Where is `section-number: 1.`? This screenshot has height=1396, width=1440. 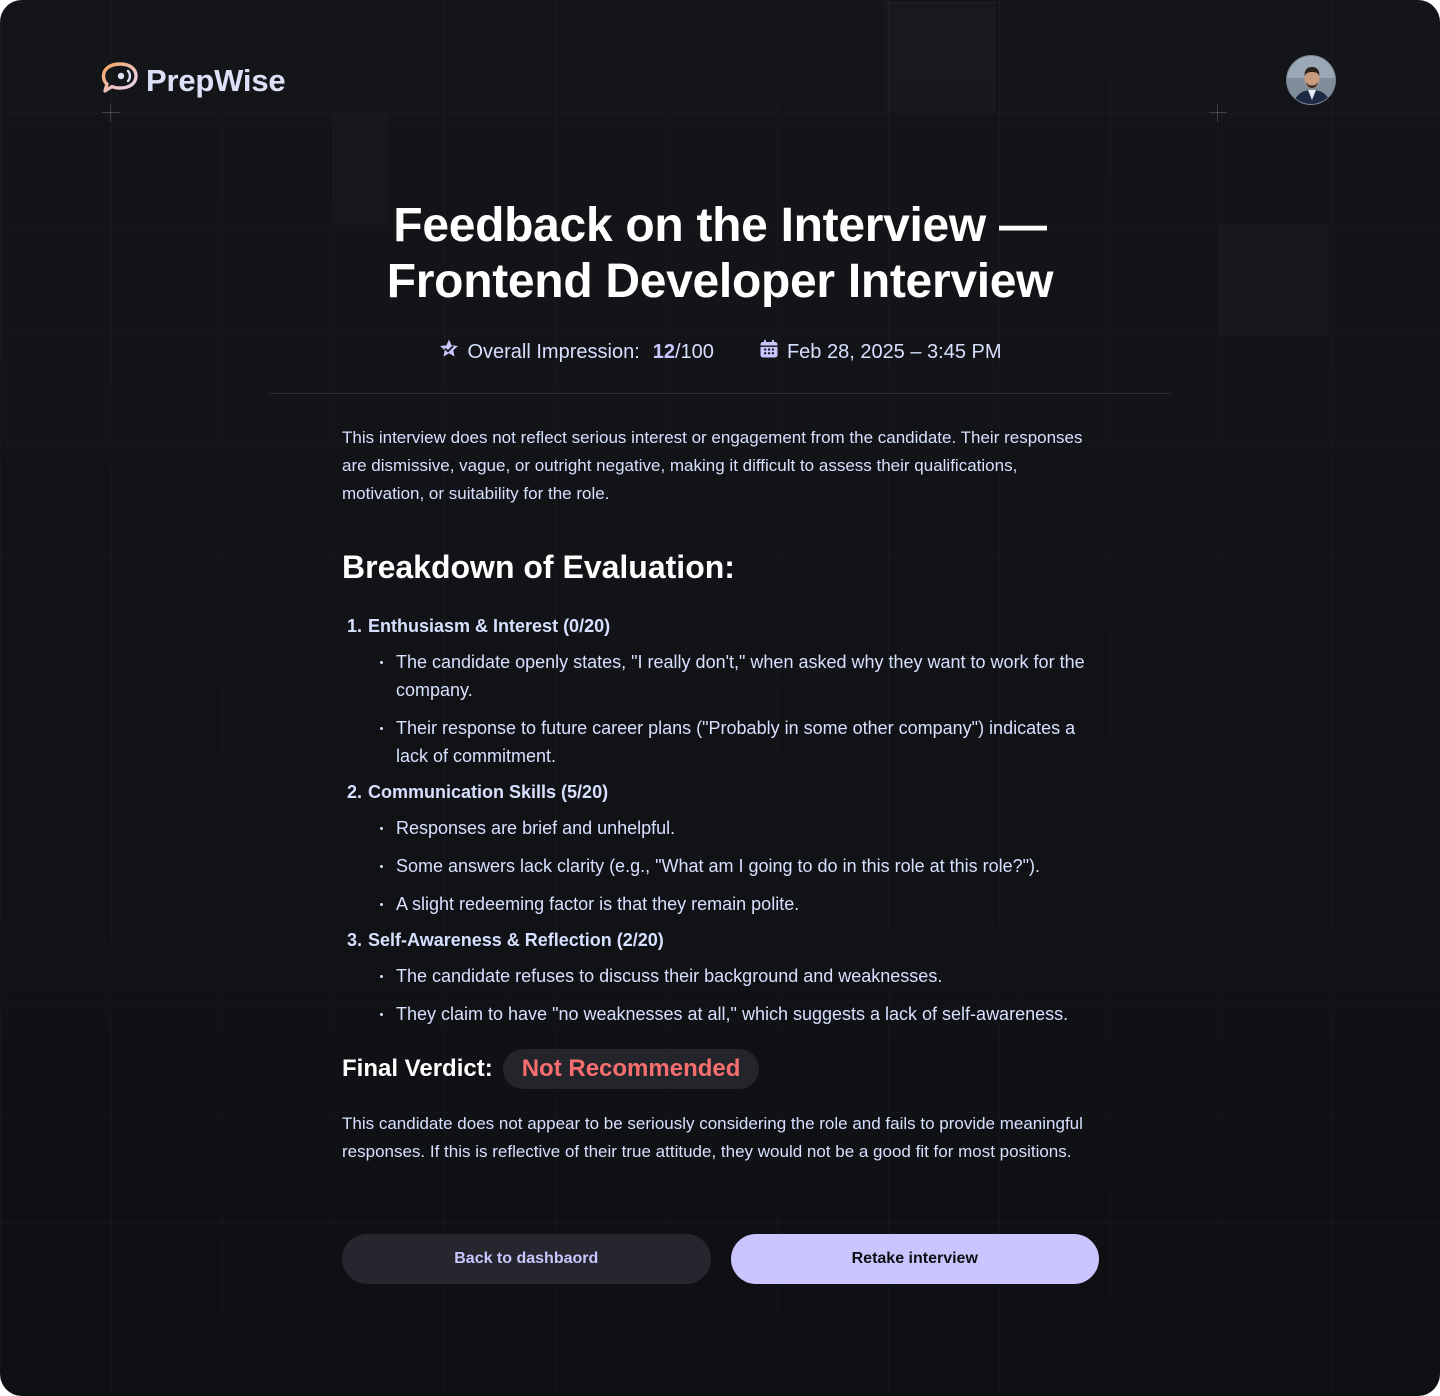 section-number: 1. is located at coordinates (355, 626).